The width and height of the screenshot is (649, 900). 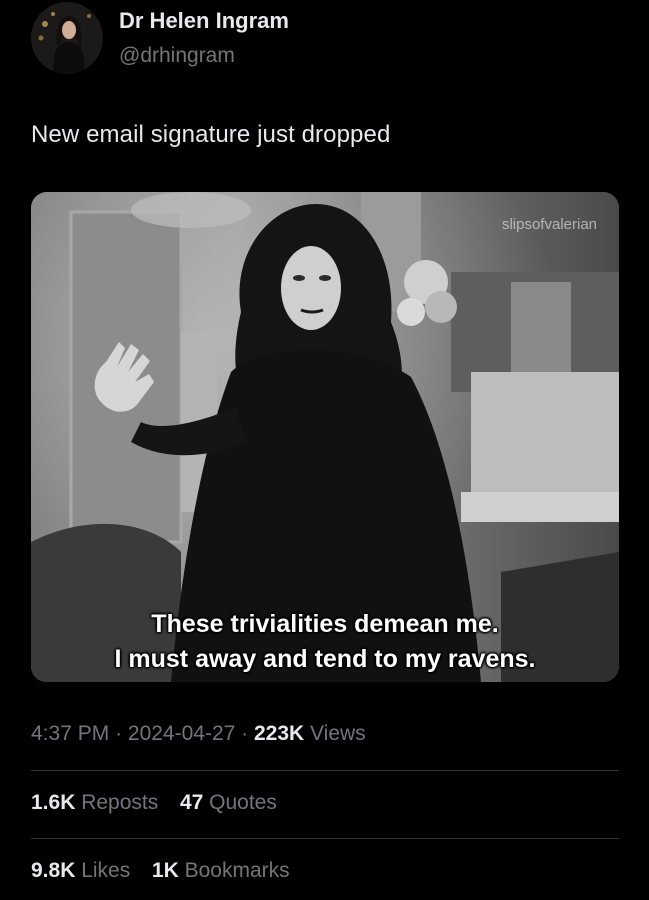 I want to click on display-name: Dr Helen Ingram, so click(x=204, y=21).